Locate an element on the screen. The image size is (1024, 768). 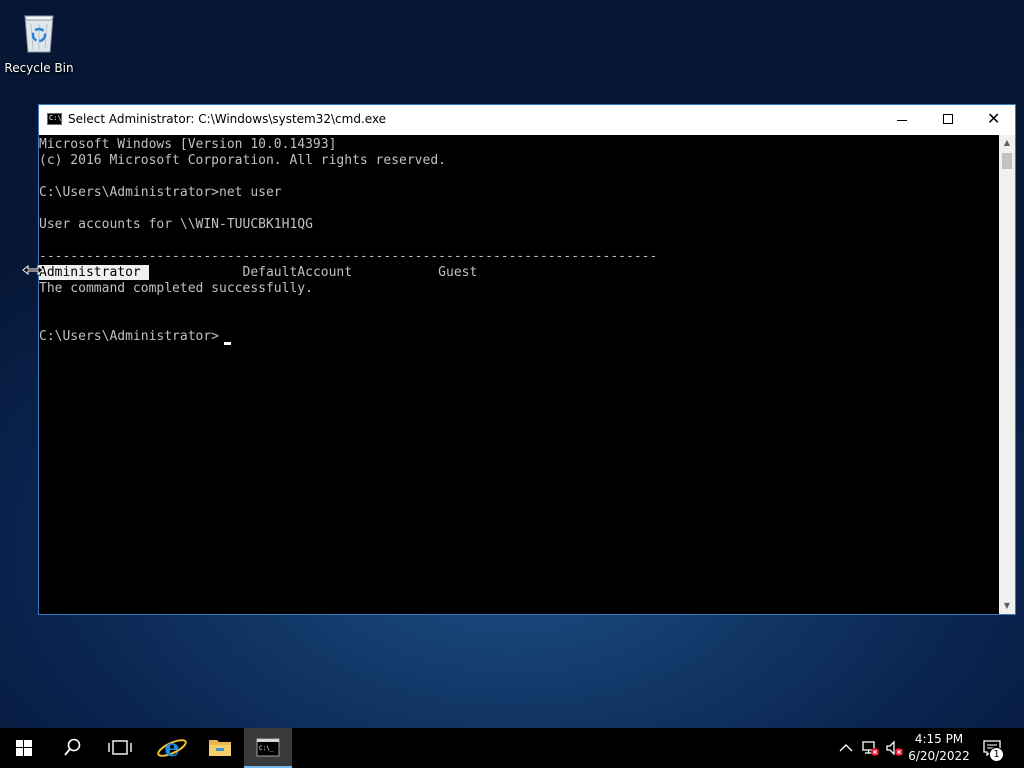
folder-icon is located at coordinates (220, 748).